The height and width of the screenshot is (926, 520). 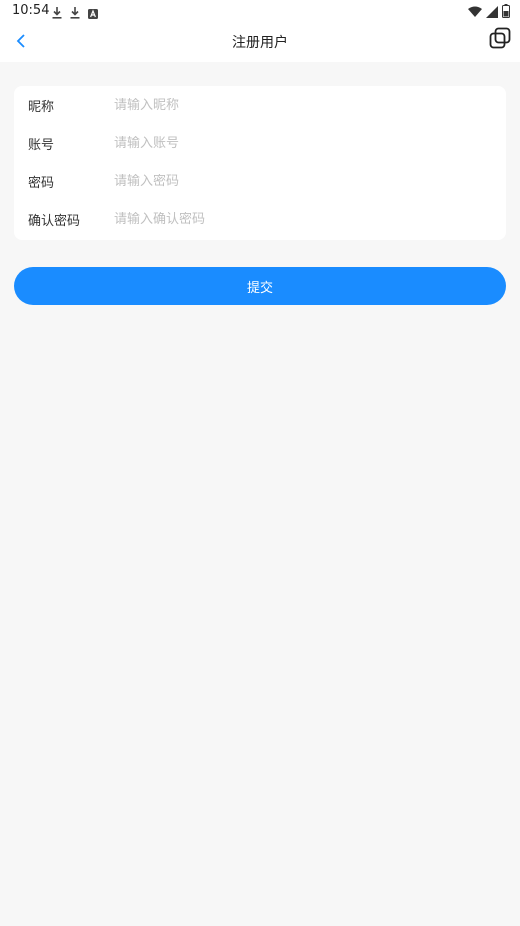 What do you see at coordinates (506, 12) in the screenshot?
I see `battery-icon` at bounding box center [506, 12].